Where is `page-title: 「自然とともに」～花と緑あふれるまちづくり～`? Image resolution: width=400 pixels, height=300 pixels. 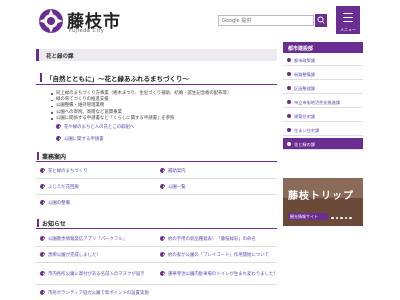
page-title: 「自然とともに」～花と緑あふれるまちづくり～ is located at coordinates (156, 77).